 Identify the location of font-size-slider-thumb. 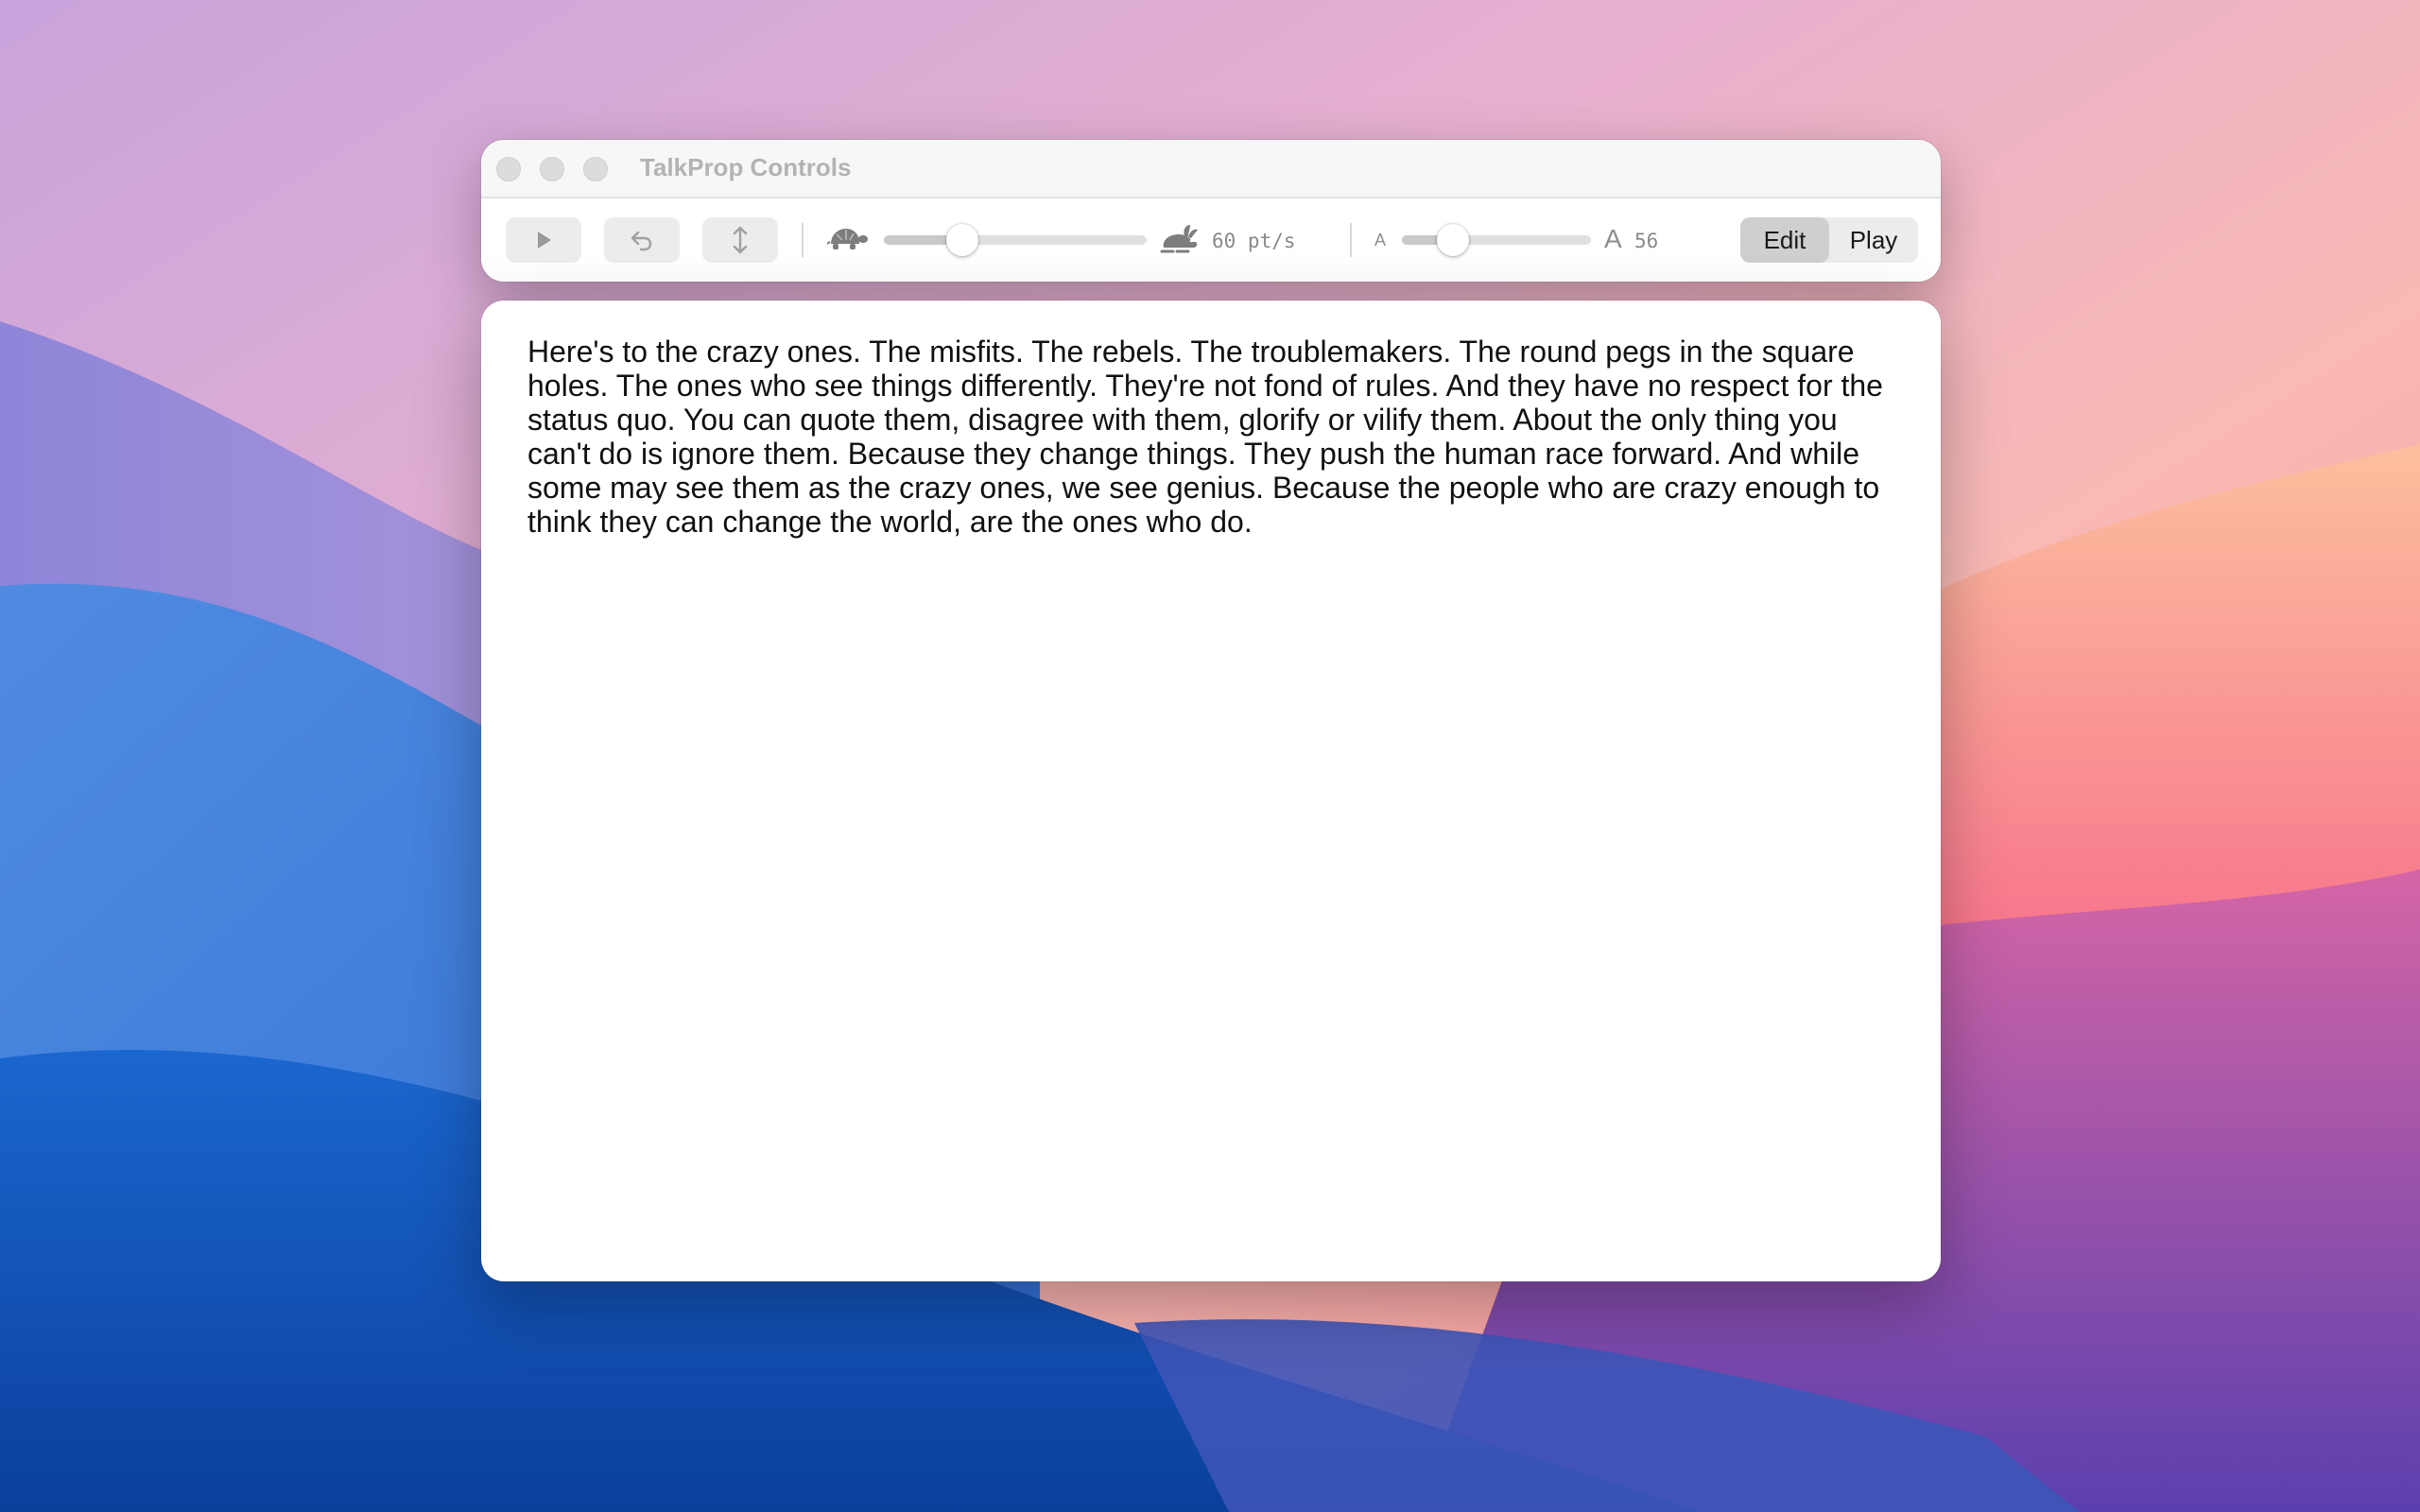
(1453, 240).